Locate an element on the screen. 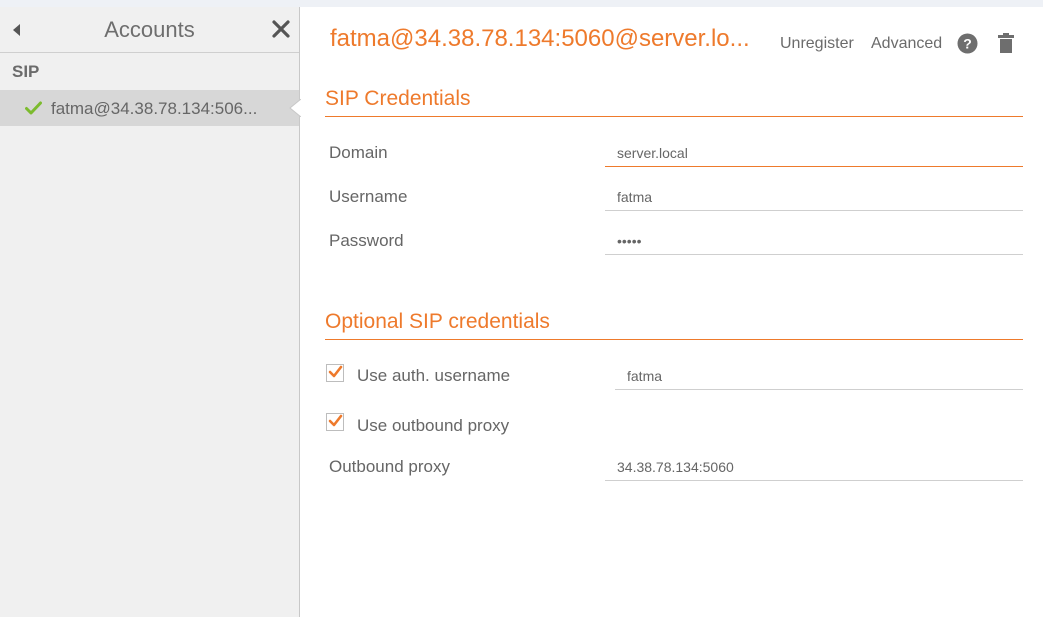 The image size is (1043, 617). use-outbound-proxy-label: Use outbound proxy is located at coordinates (433, 426).